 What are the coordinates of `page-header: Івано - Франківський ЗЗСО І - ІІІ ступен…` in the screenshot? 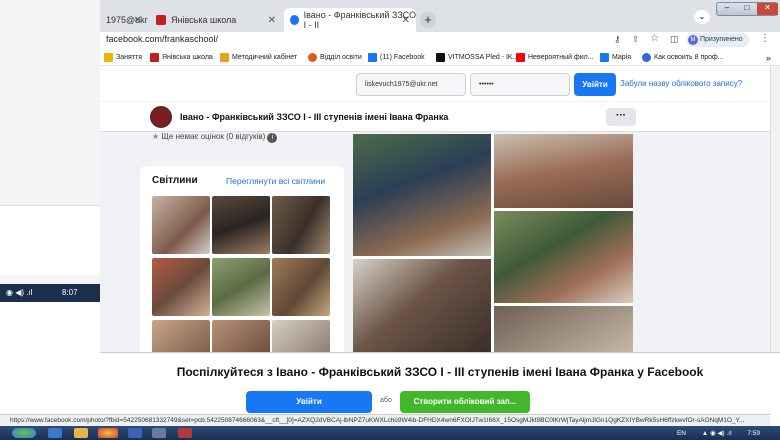 It's located at (440, 117).